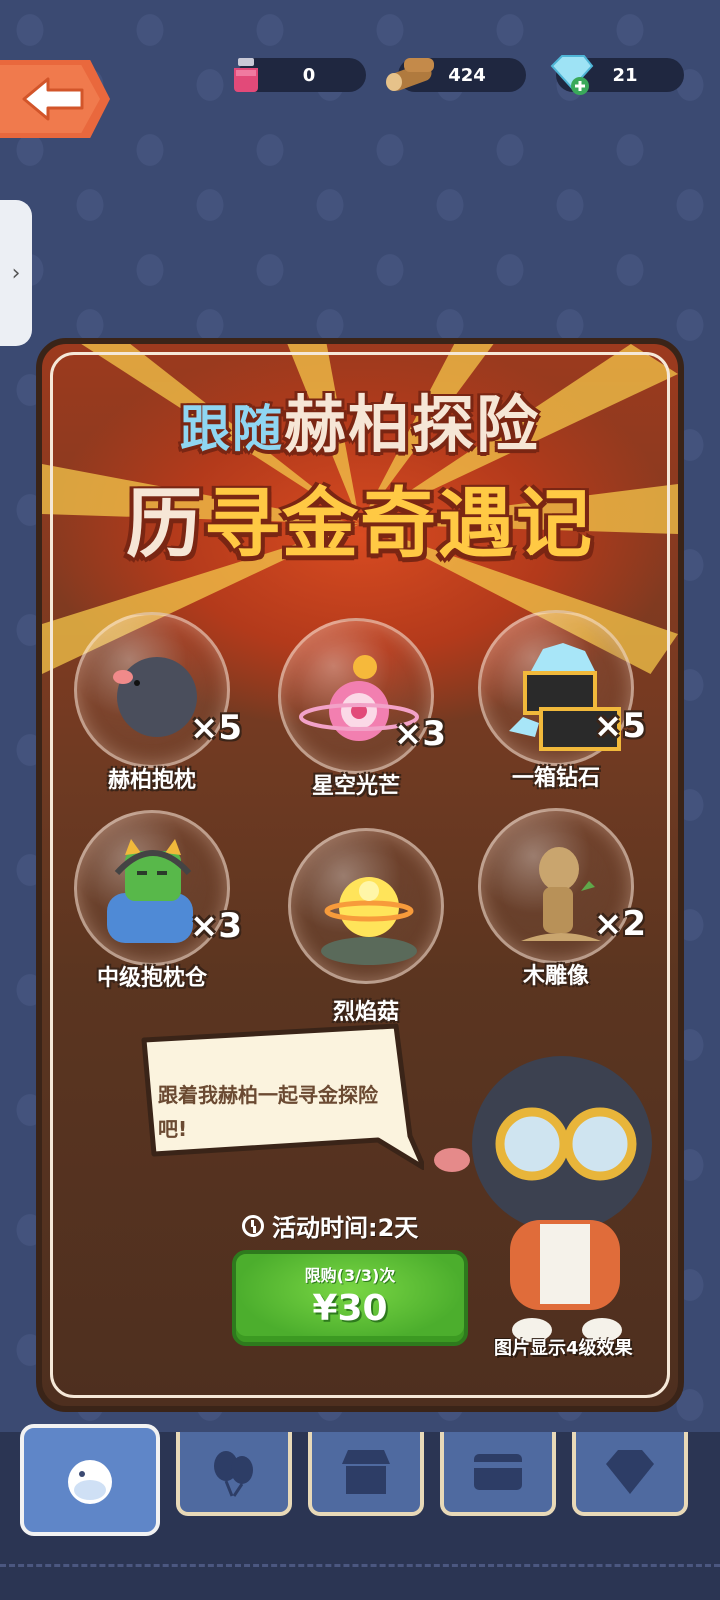 This screenshot has width=720, height=1600. I want to click on reward-item-pillow-pod: ×3 中级抱枕仓, so click(152, 910).